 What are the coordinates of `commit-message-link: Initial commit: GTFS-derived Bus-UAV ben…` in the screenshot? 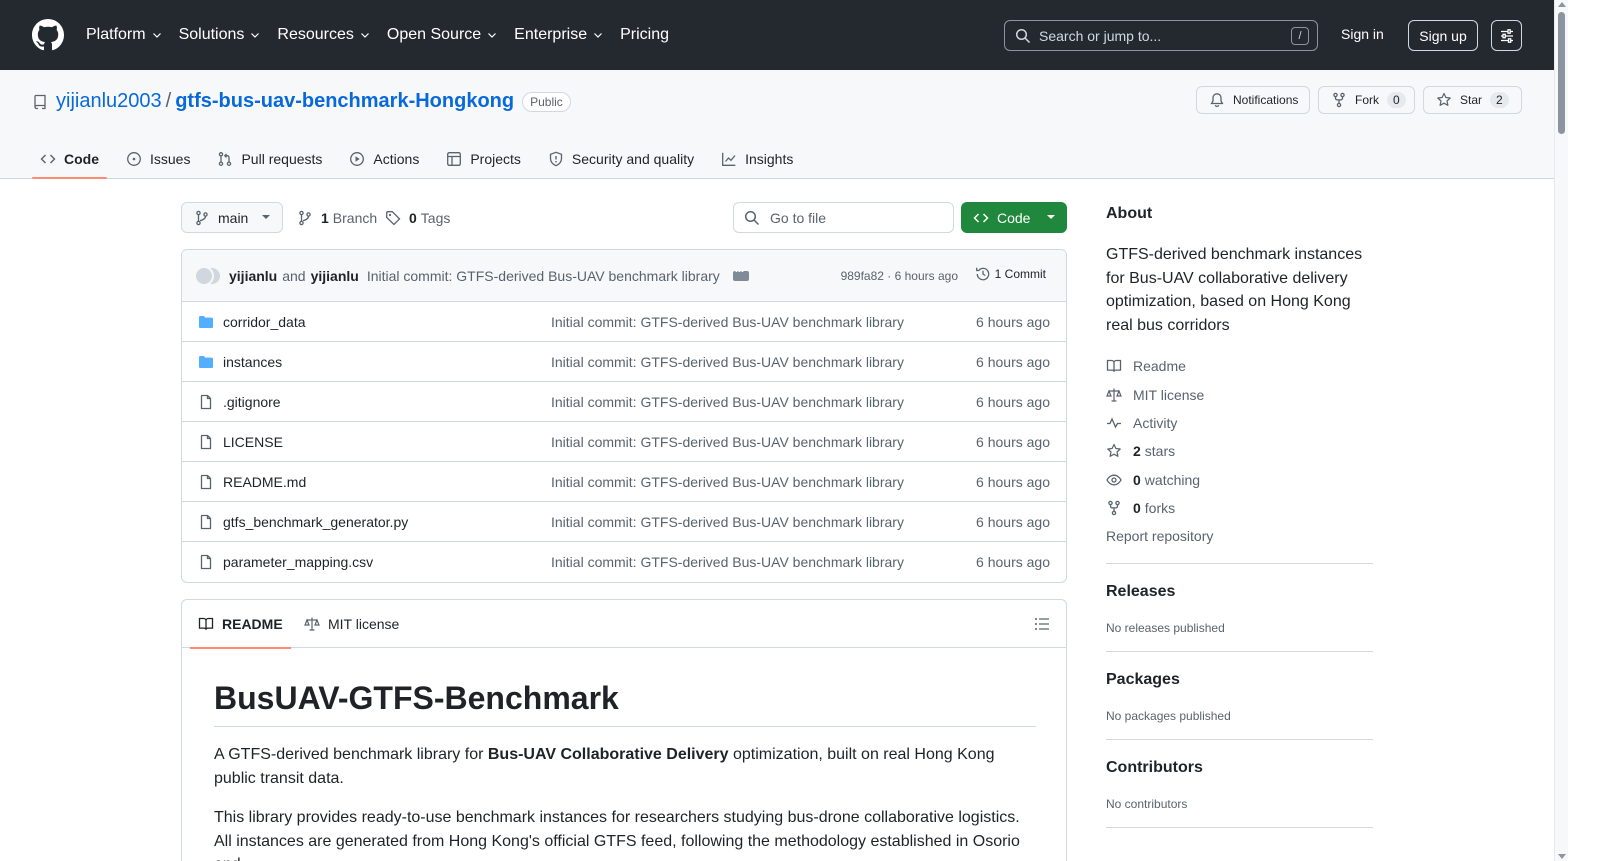 It's located at (543, 276).